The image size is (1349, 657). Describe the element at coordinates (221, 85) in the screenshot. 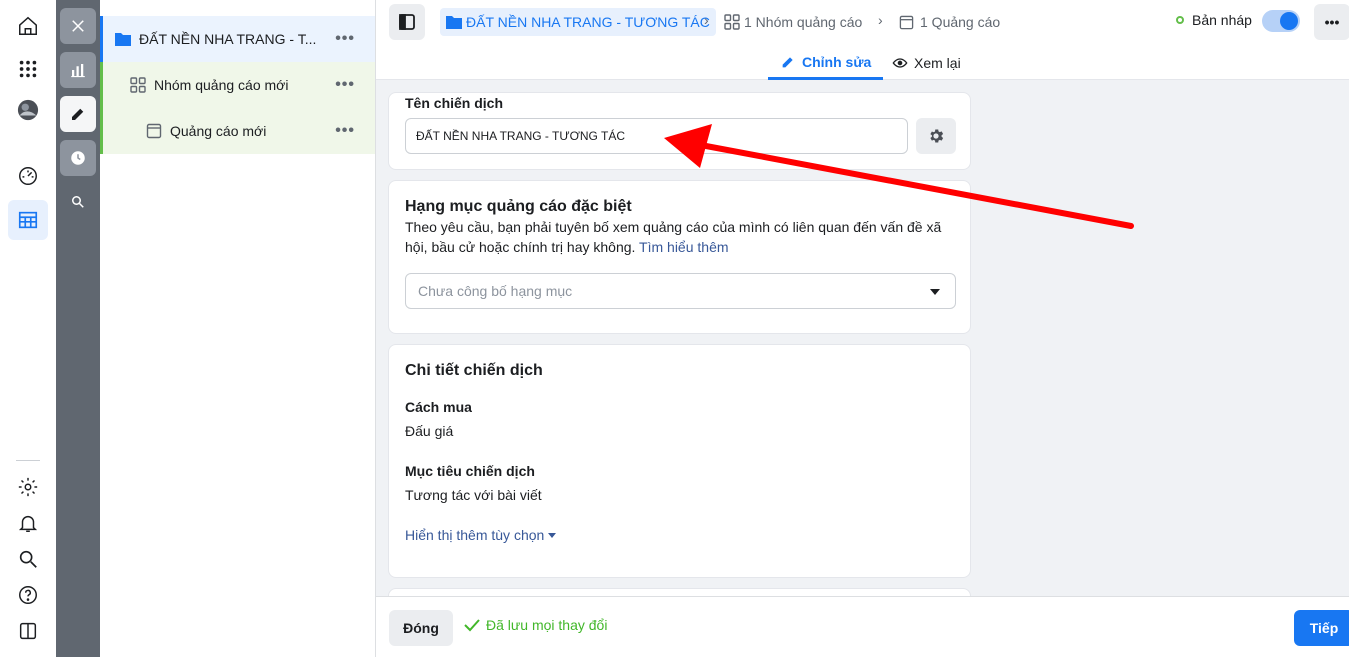

I see `tree-item-label: Nhóm quảng cáo mới` at that location.